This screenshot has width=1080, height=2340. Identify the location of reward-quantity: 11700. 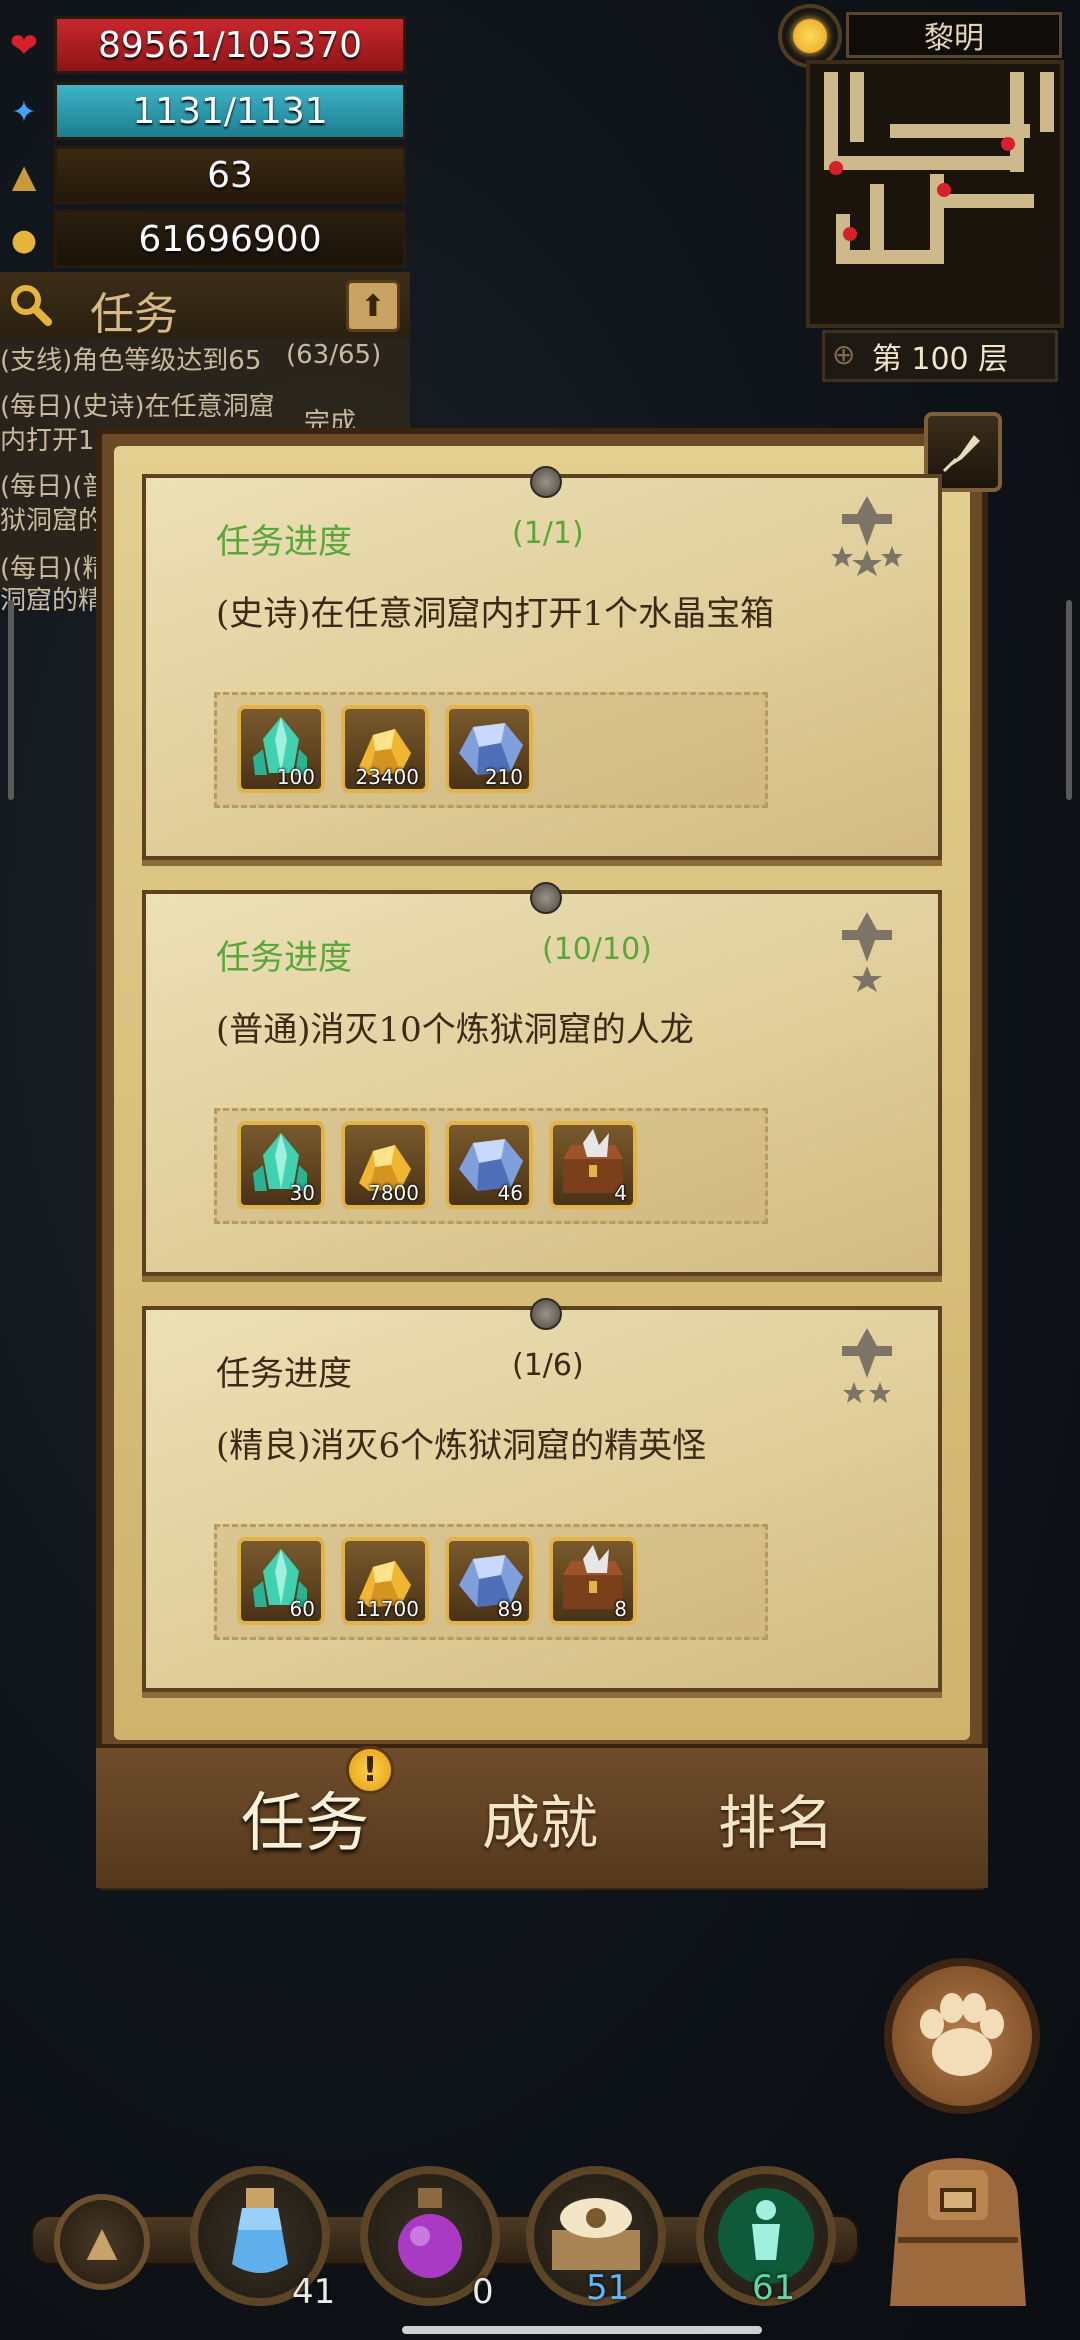
(387, 1609).